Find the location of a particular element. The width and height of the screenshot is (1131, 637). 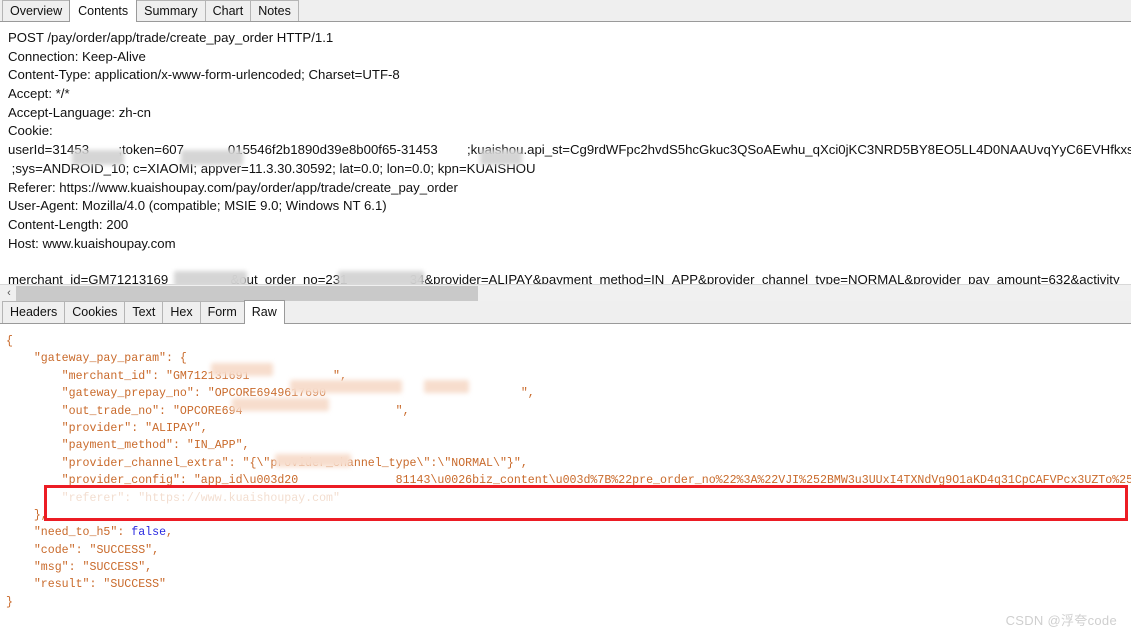

redaction-token-a is located at coordinates (212, 157).